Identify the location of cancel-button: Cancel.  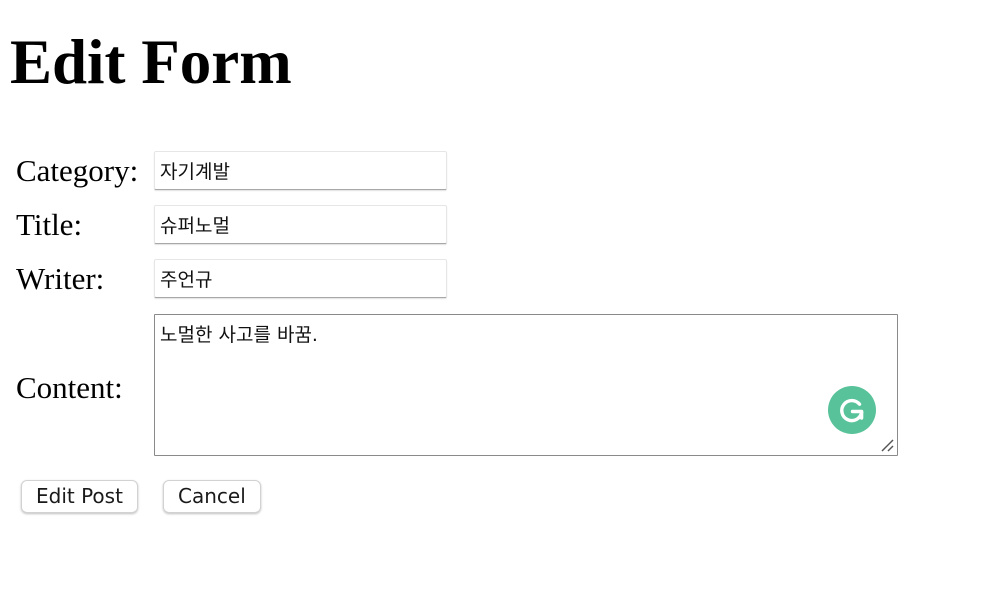
(212, 496).